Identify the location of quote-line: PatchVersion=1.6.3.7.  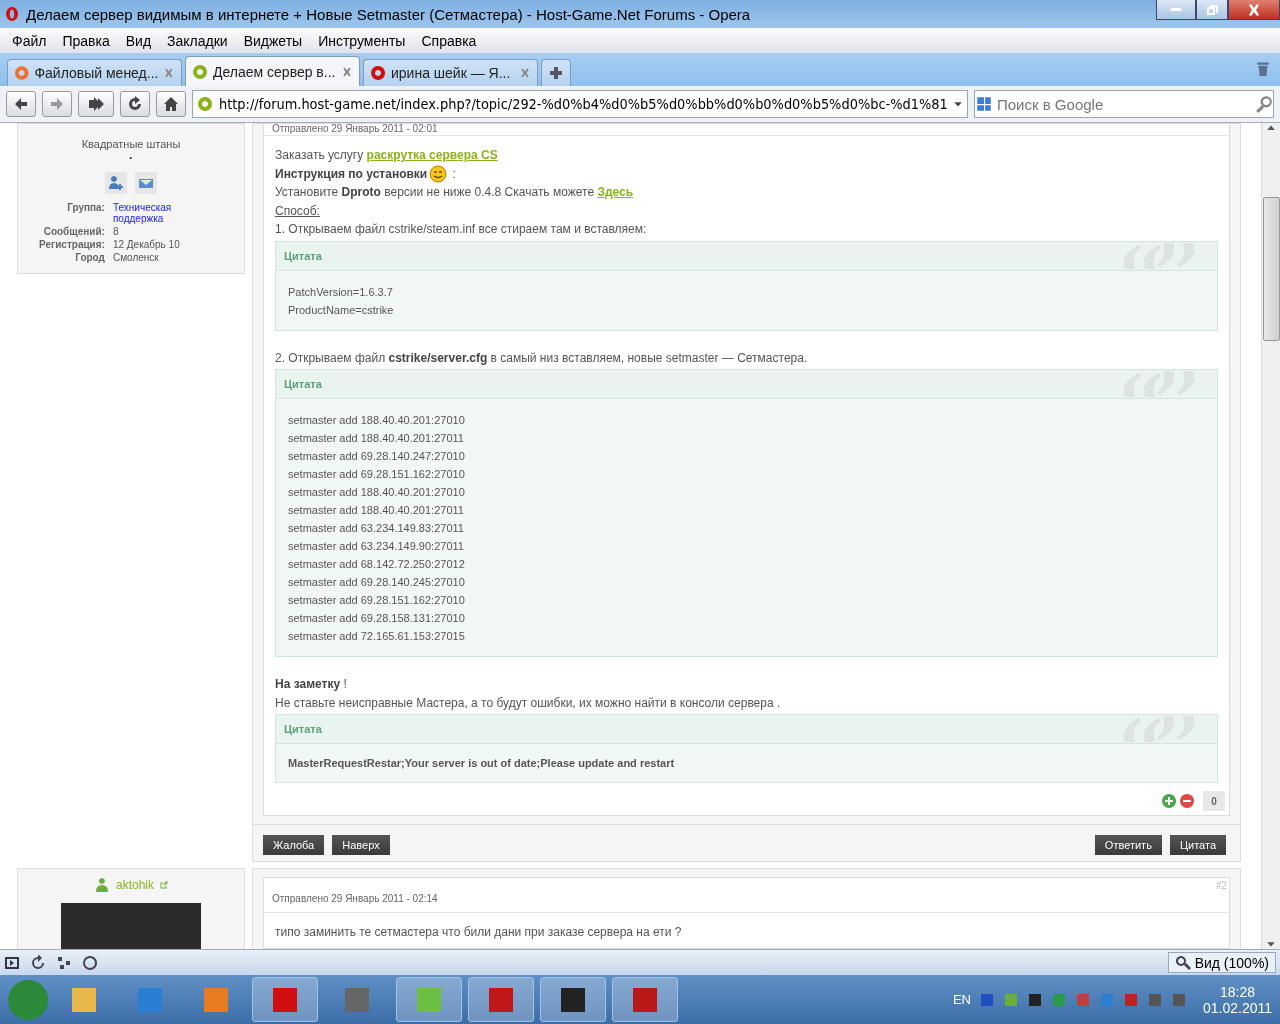
(341, 292).